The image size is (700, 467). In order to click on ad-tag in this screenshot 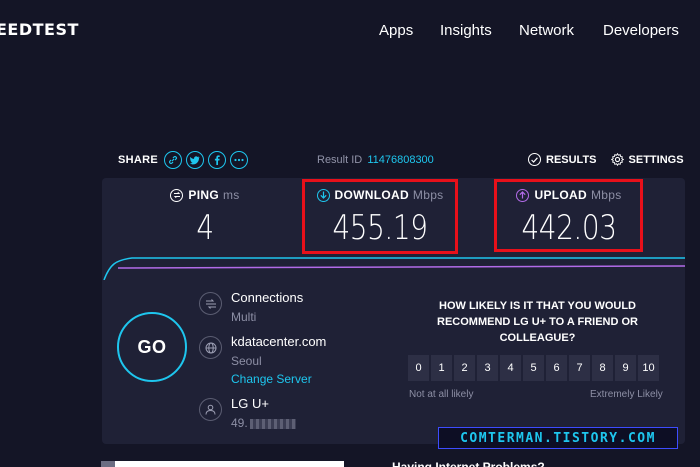, I will do `click(108, 464)`.